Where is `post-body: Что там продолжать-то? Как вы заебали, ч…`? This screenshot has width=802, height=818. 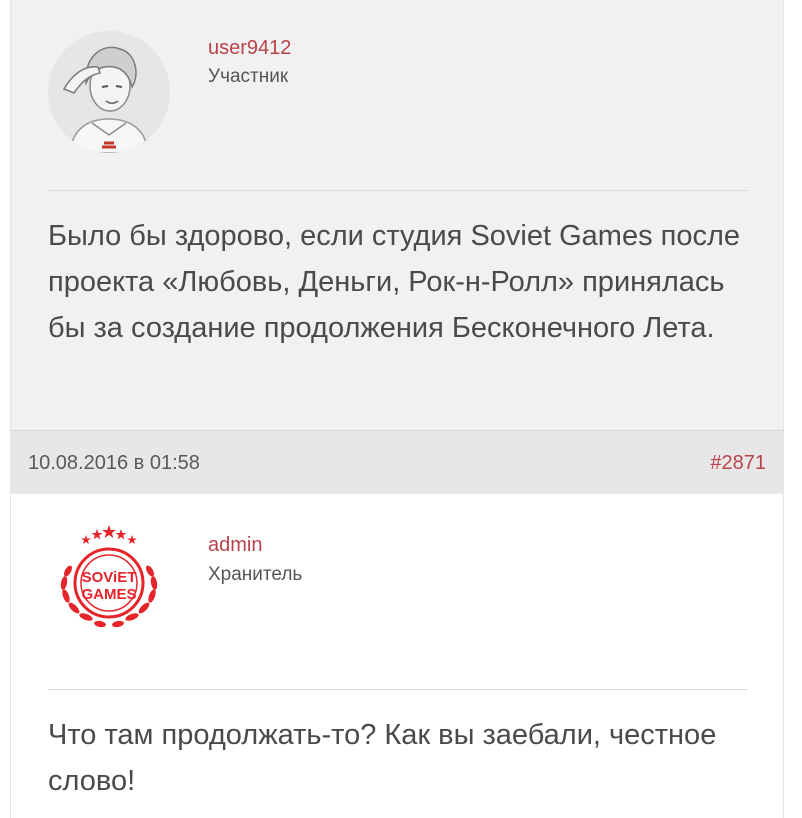 post-body: Что там продолжать-то? Как вы заебали, ч… is located at coordinates (382, 758).